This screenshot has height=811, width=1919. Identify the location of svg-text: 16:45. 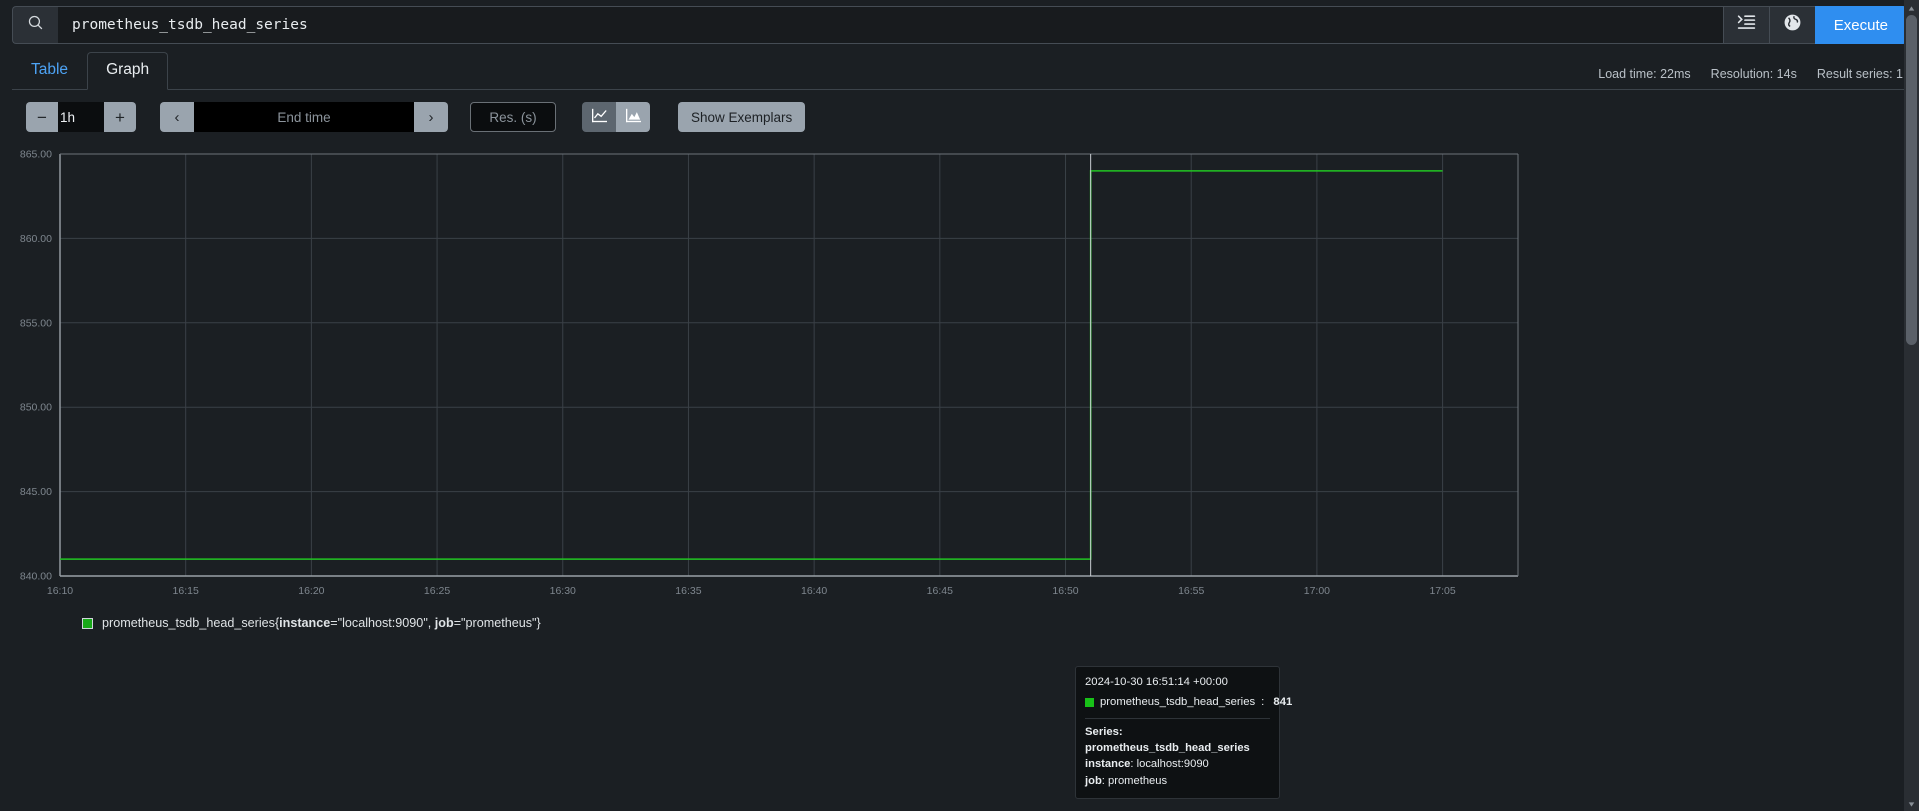
(940, 591).